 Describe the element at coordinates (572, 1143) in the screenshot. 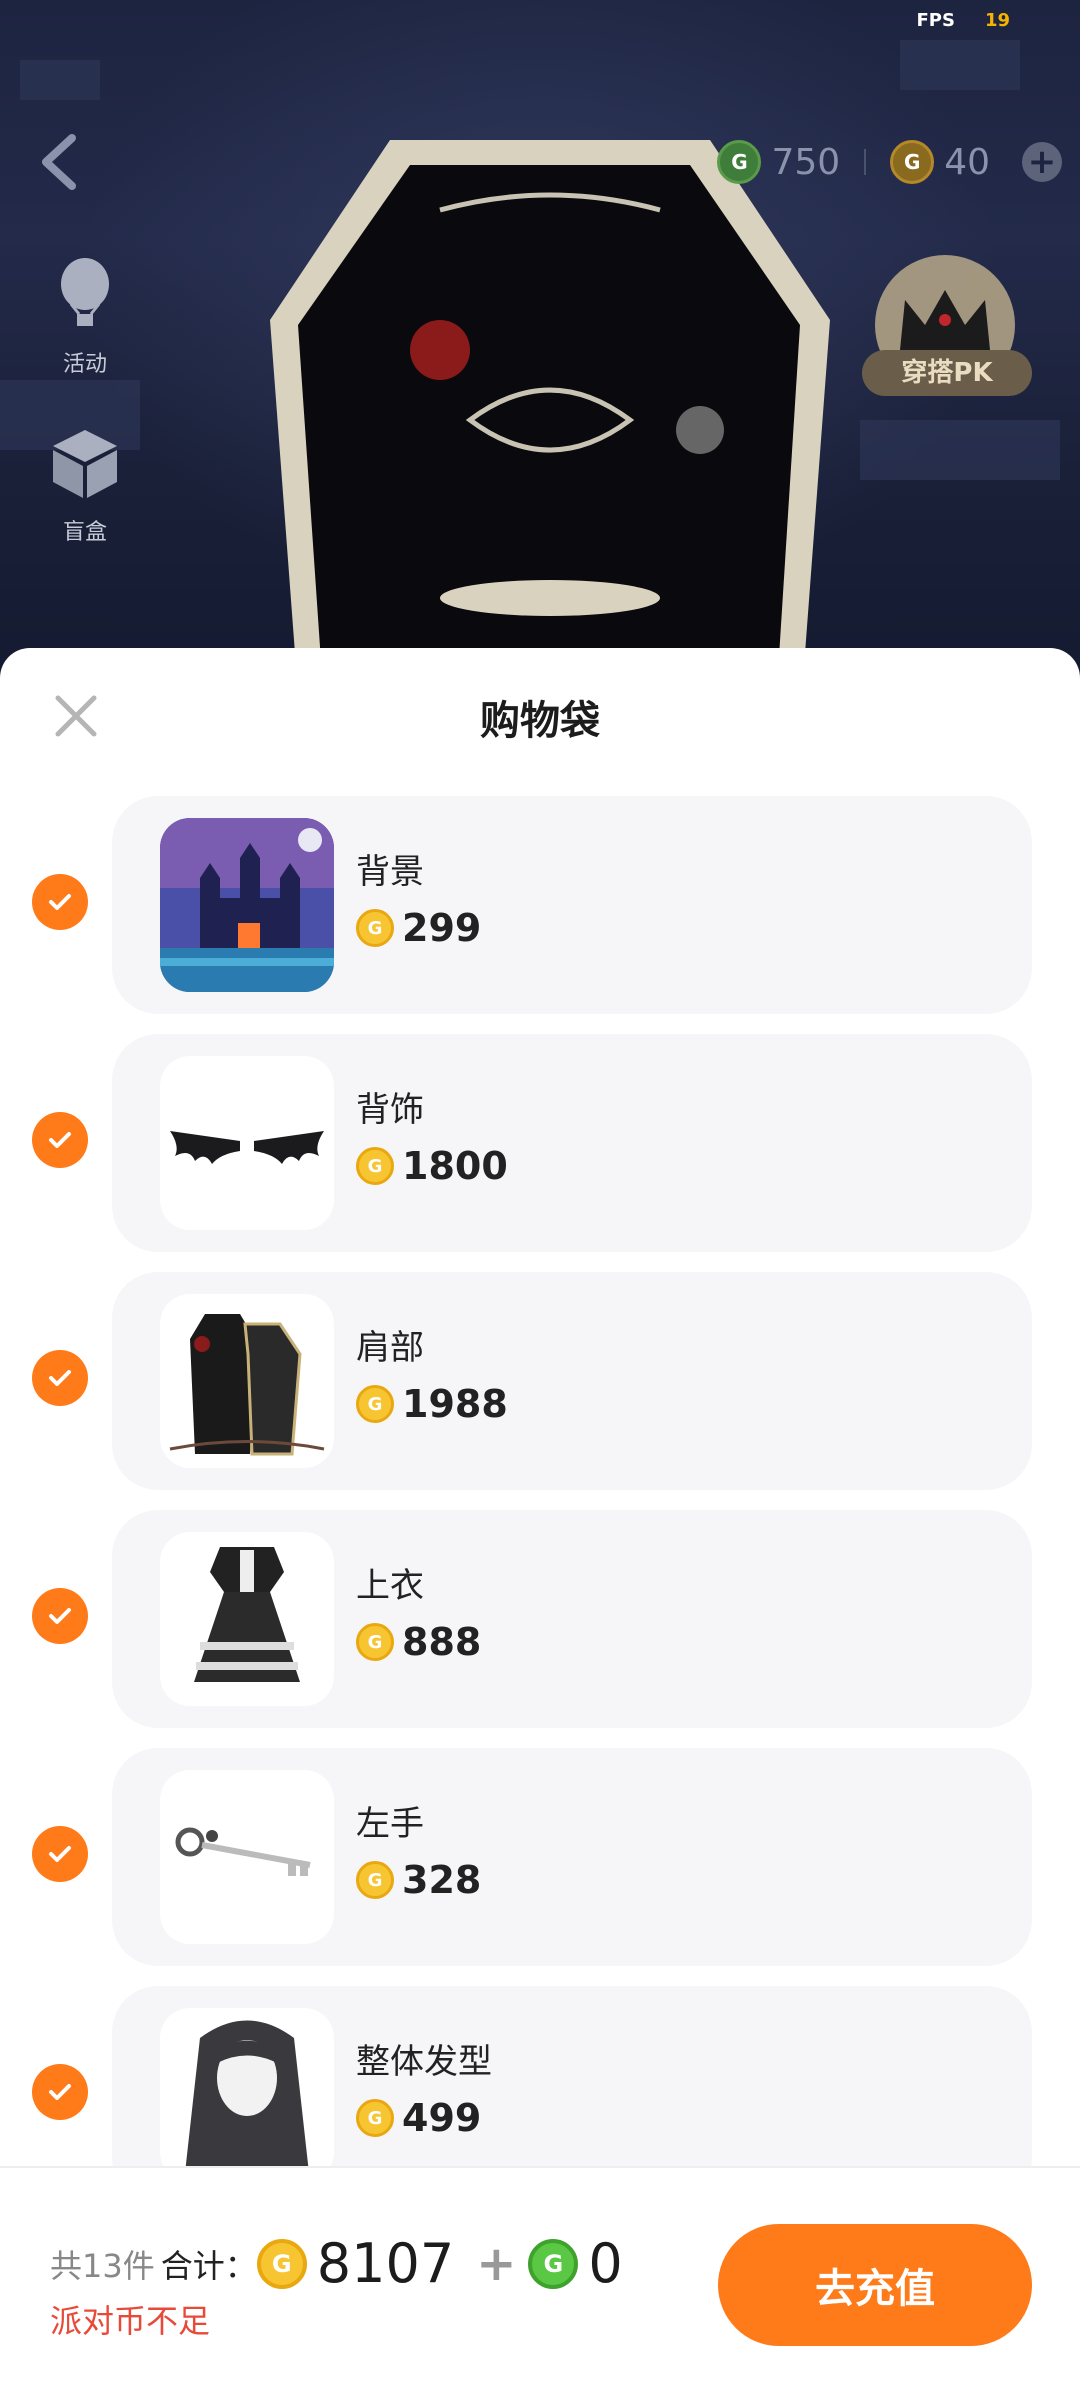

I see `item-card: 背饰 G 1800` at that location.